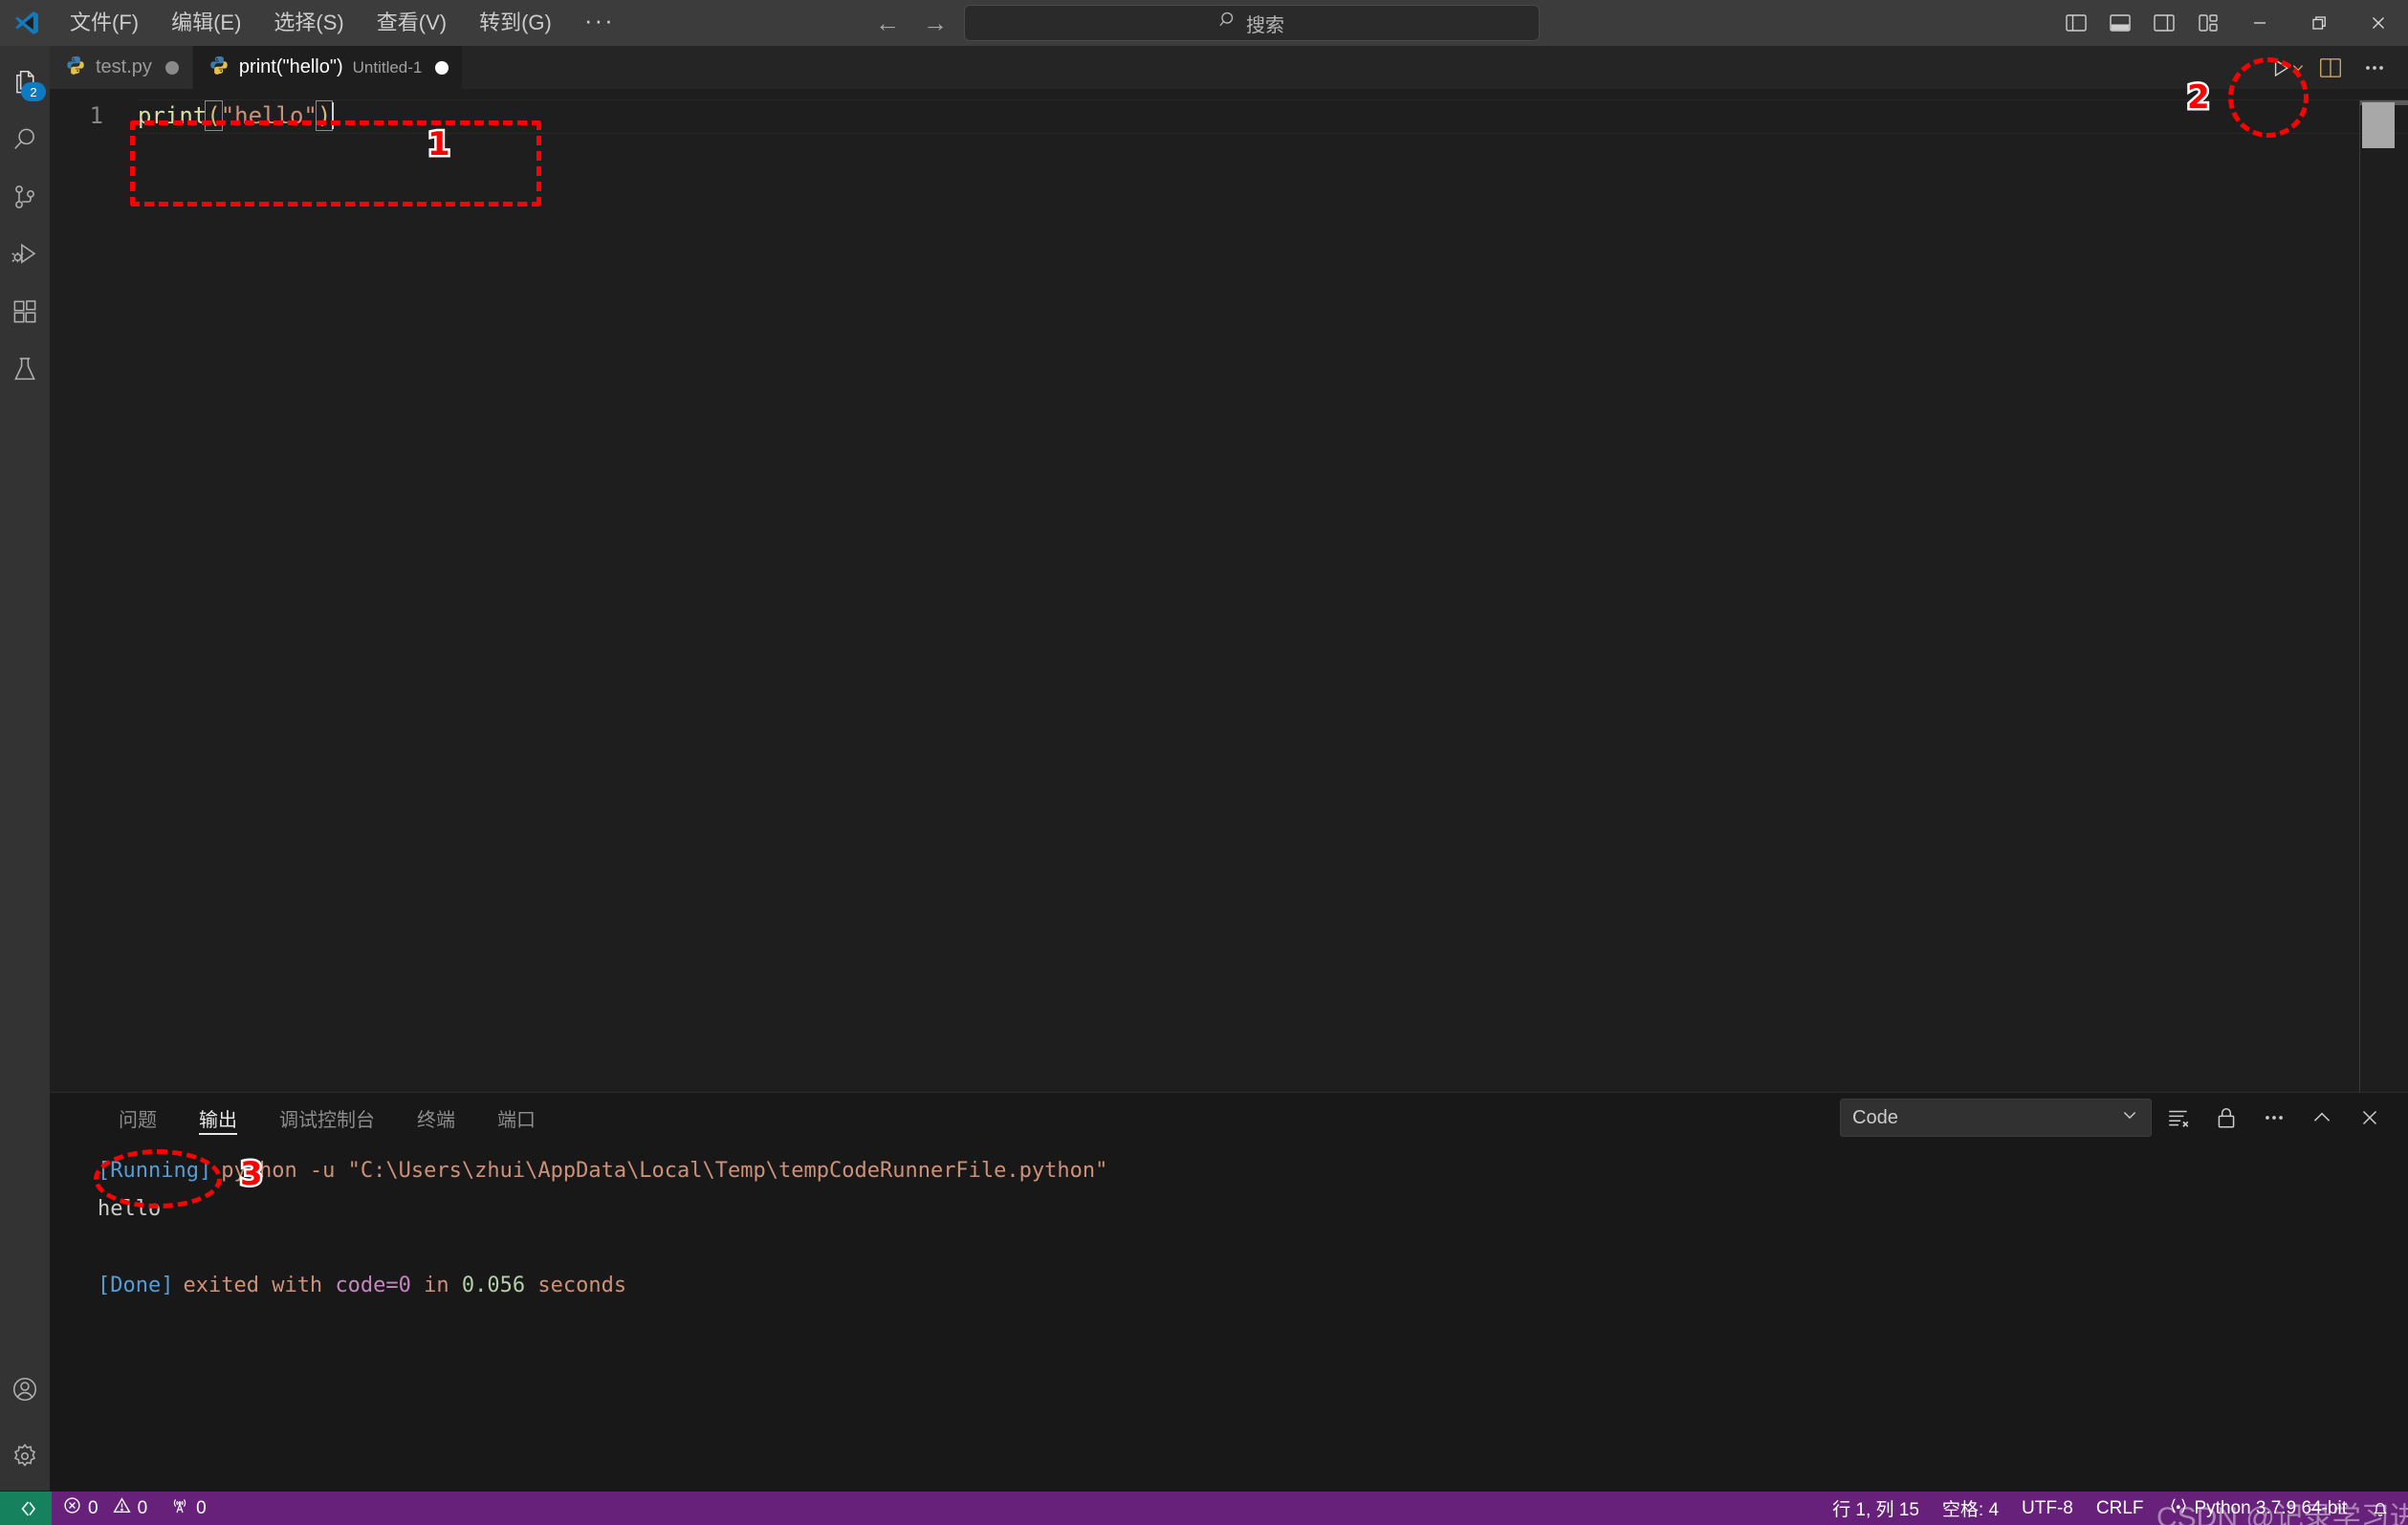  Describe the element at coordinates (324, 116) in the screenshot. I see `code-token-close-paren: )` at that location.